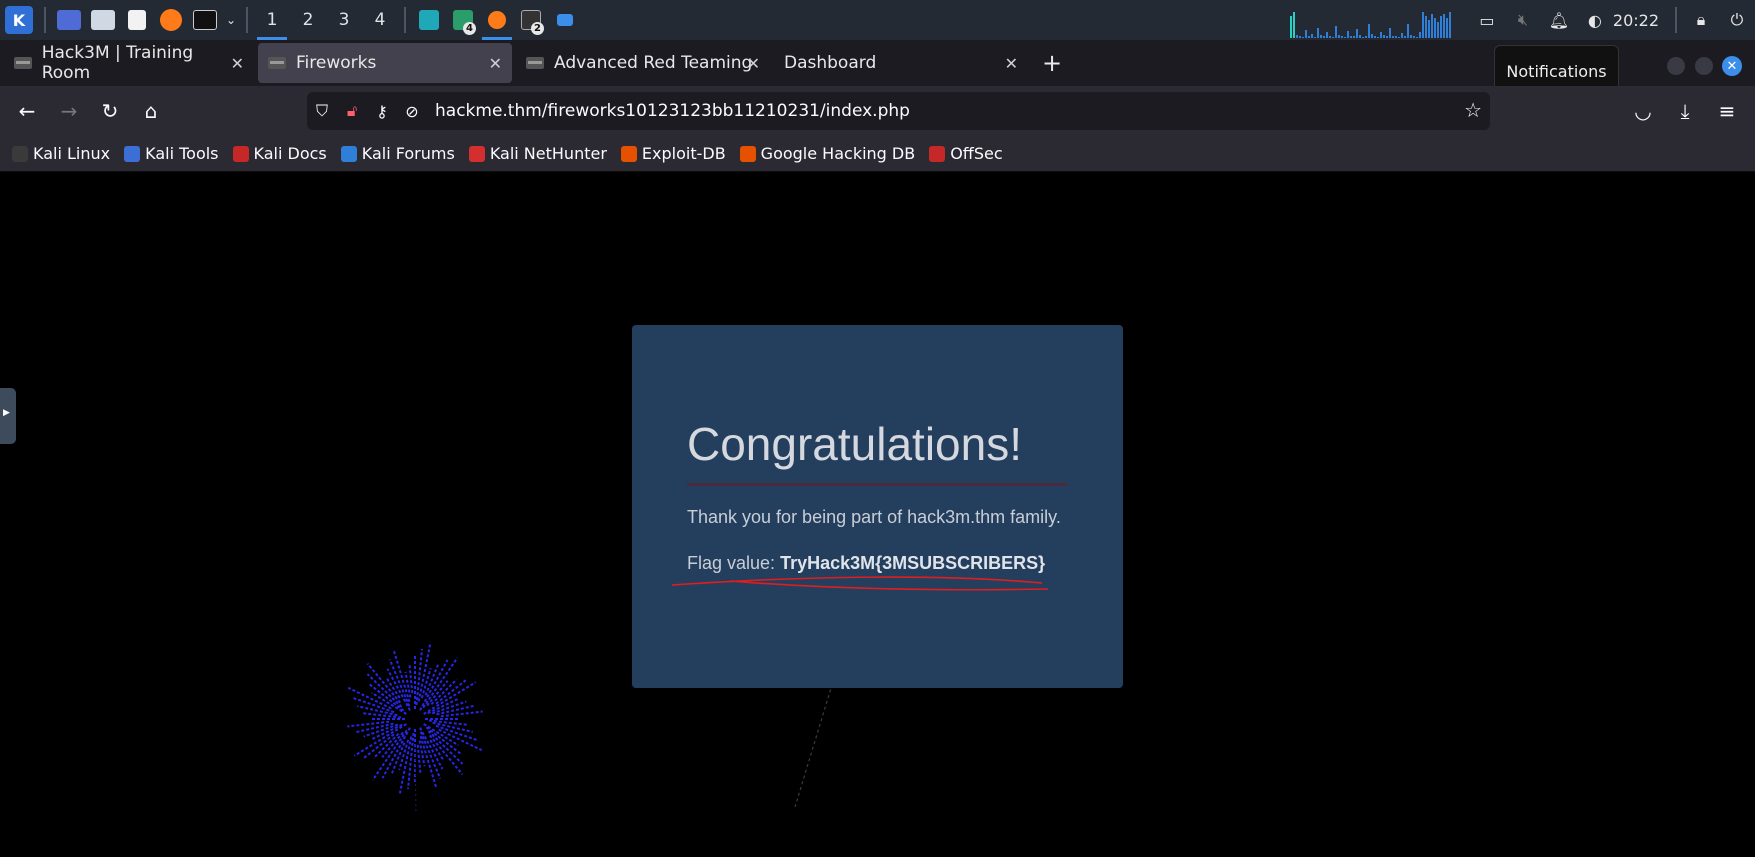 The width and height of the screenshot is (1755, 857). What do you see at coordinates (110, 111) in the screenshot?
I see `reload-button: ↻` at bounding box center [110, 111].